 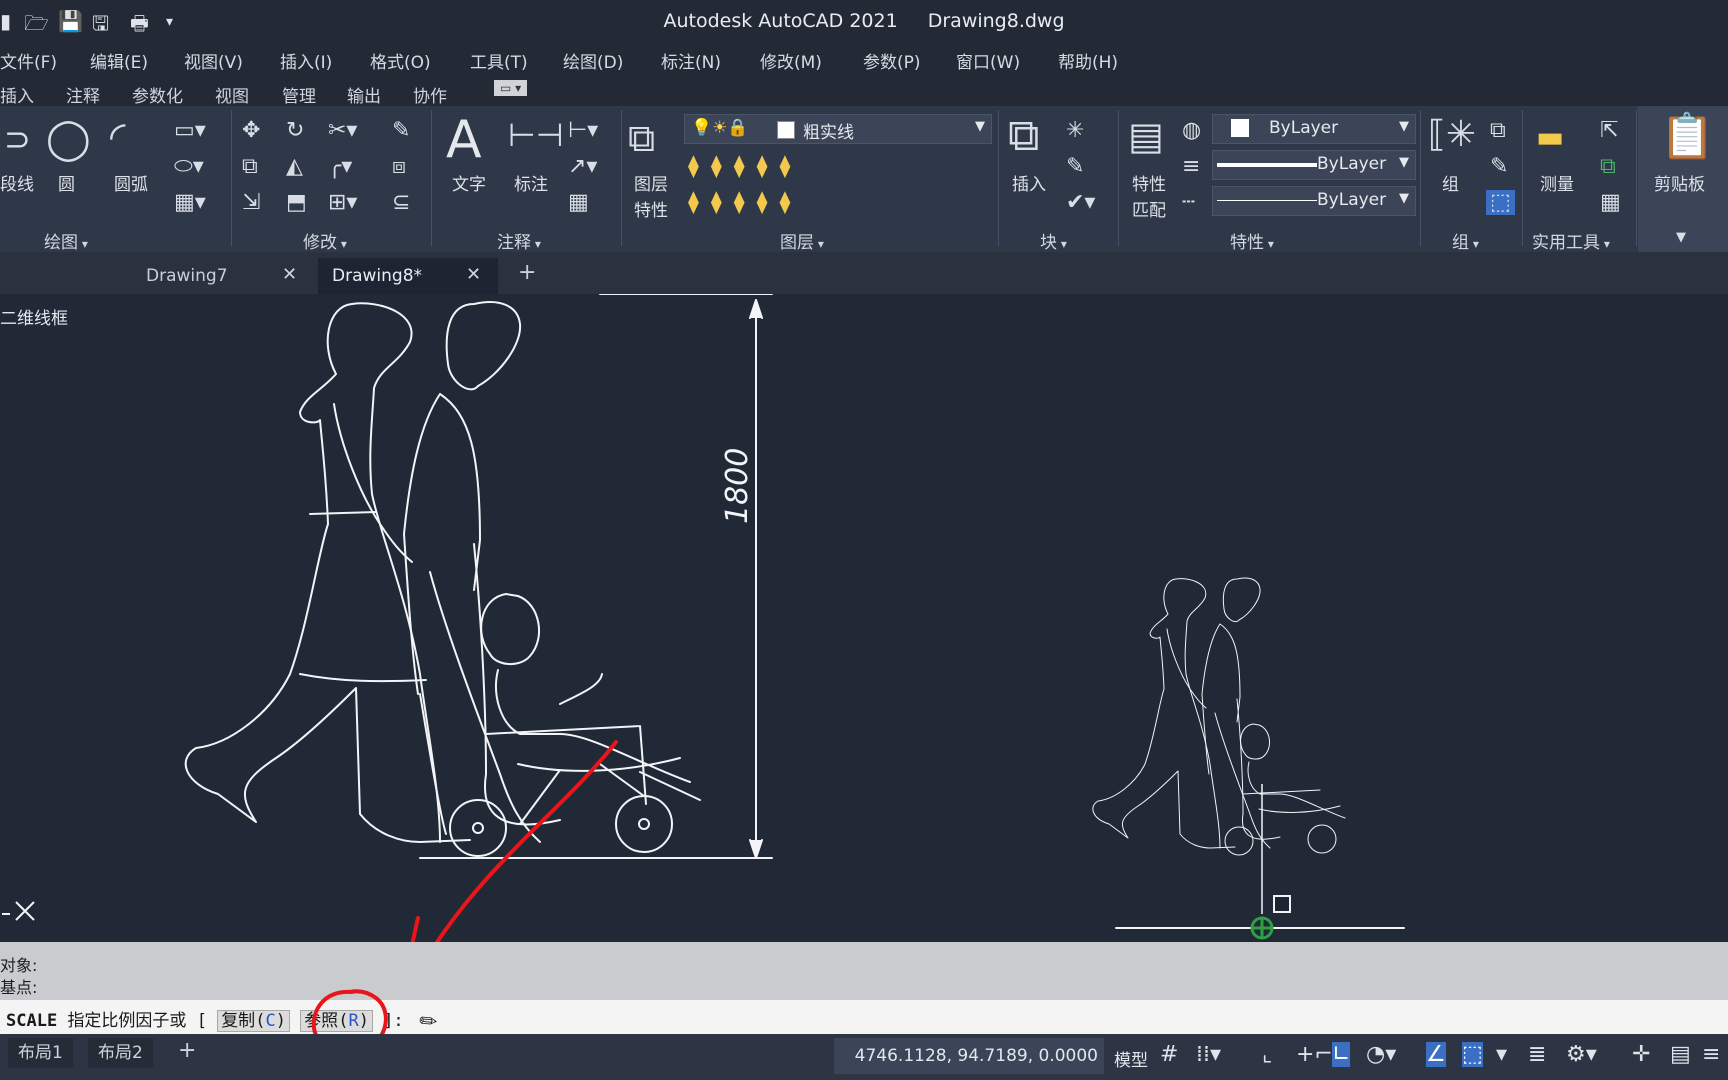 What do you see at coordinates (651, 182) in the screenshot?
I see `layer-properties-label-1: 图层` at bounding box center [651, 182].